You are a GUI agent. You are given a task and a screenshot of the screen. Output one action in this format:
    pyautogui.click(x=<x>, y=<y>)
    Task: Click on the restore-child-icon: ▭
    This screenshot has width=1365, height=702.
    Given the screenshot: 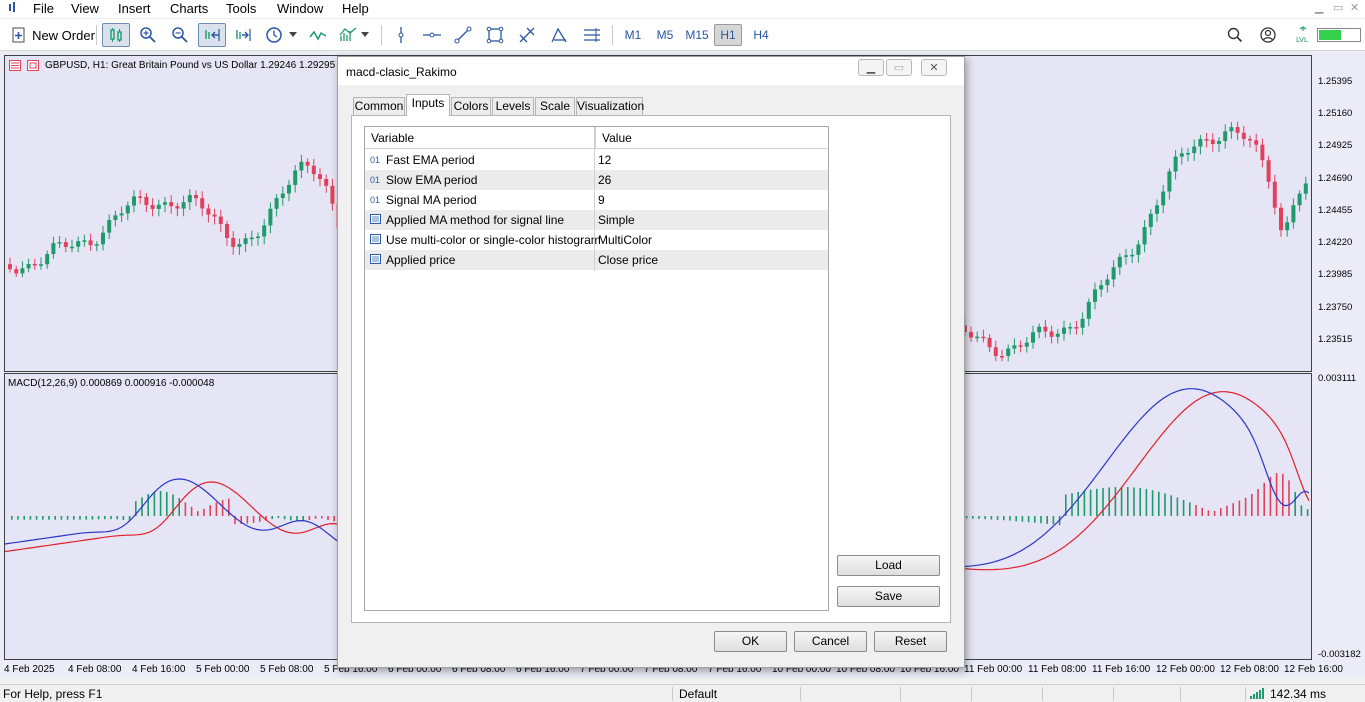 What is the action you would take?
    pyautogui.click(x=1338, y=7)
    